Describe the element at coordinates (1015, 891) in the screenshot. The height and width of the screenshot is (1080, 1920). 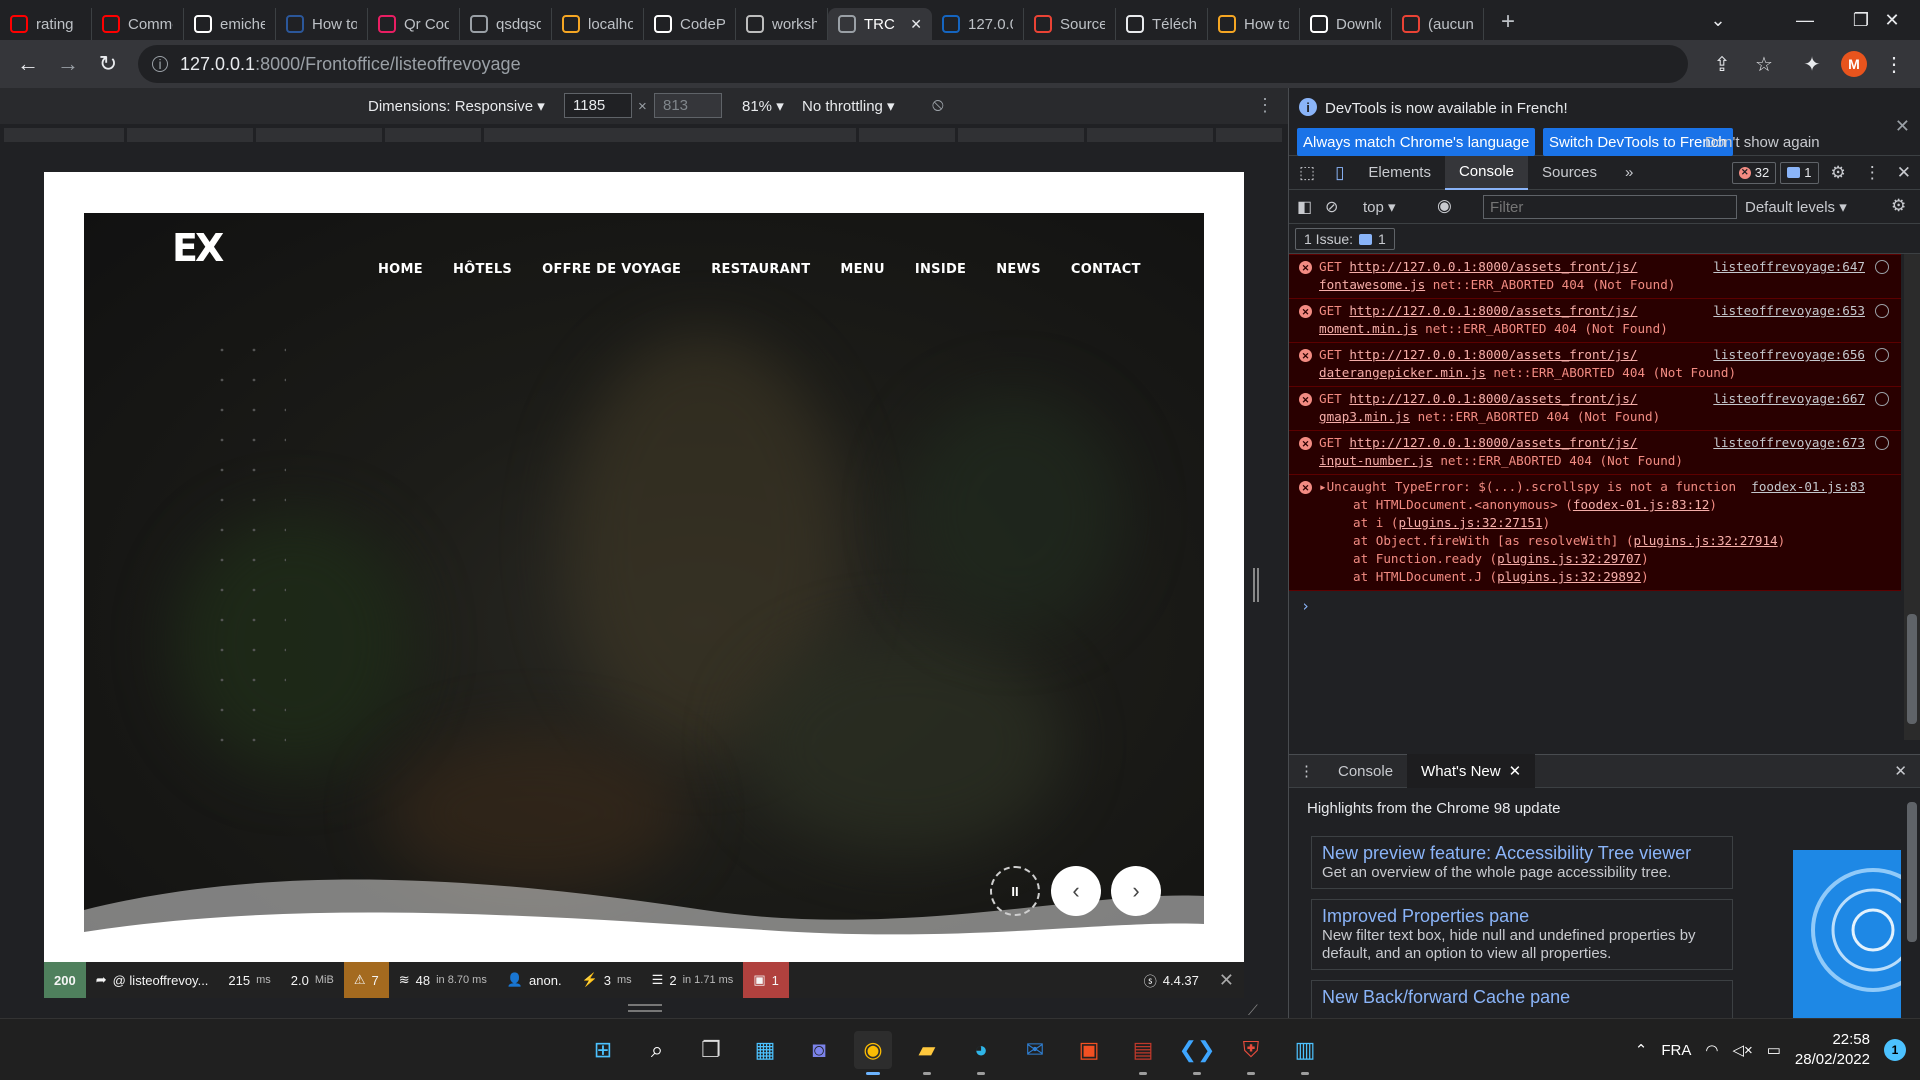
I see `slider-pause-button: II` at that location.